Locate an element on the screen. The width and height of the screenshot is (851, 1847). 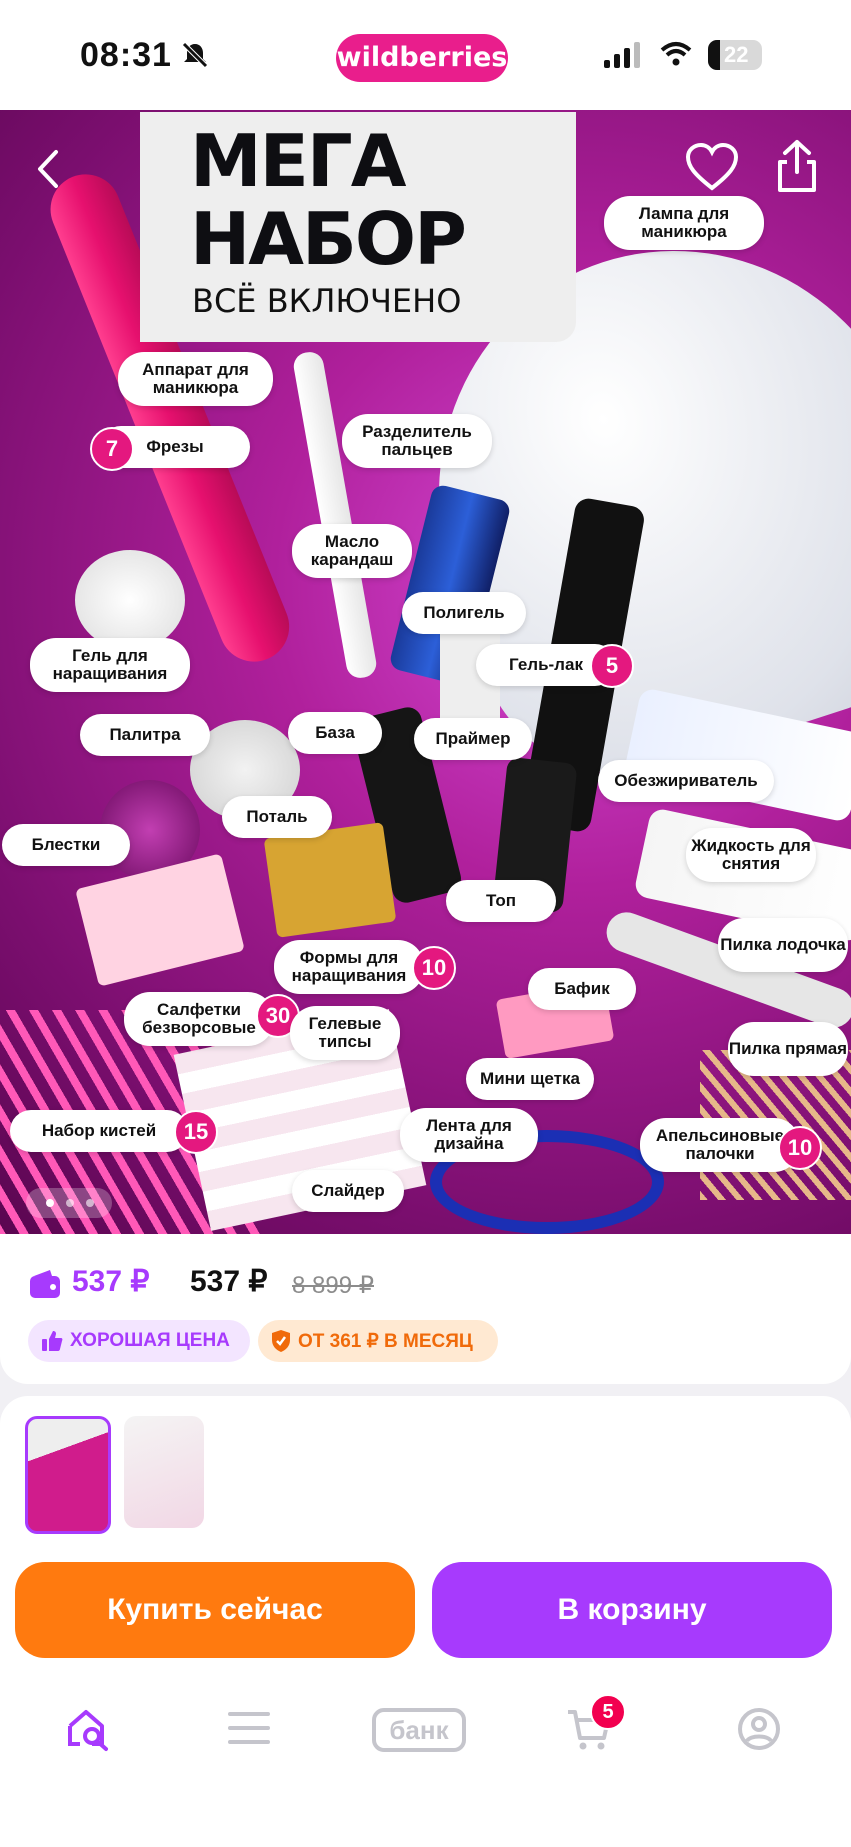
buy-now-button: Купить сейчас is located at coordinates (215, 1610).